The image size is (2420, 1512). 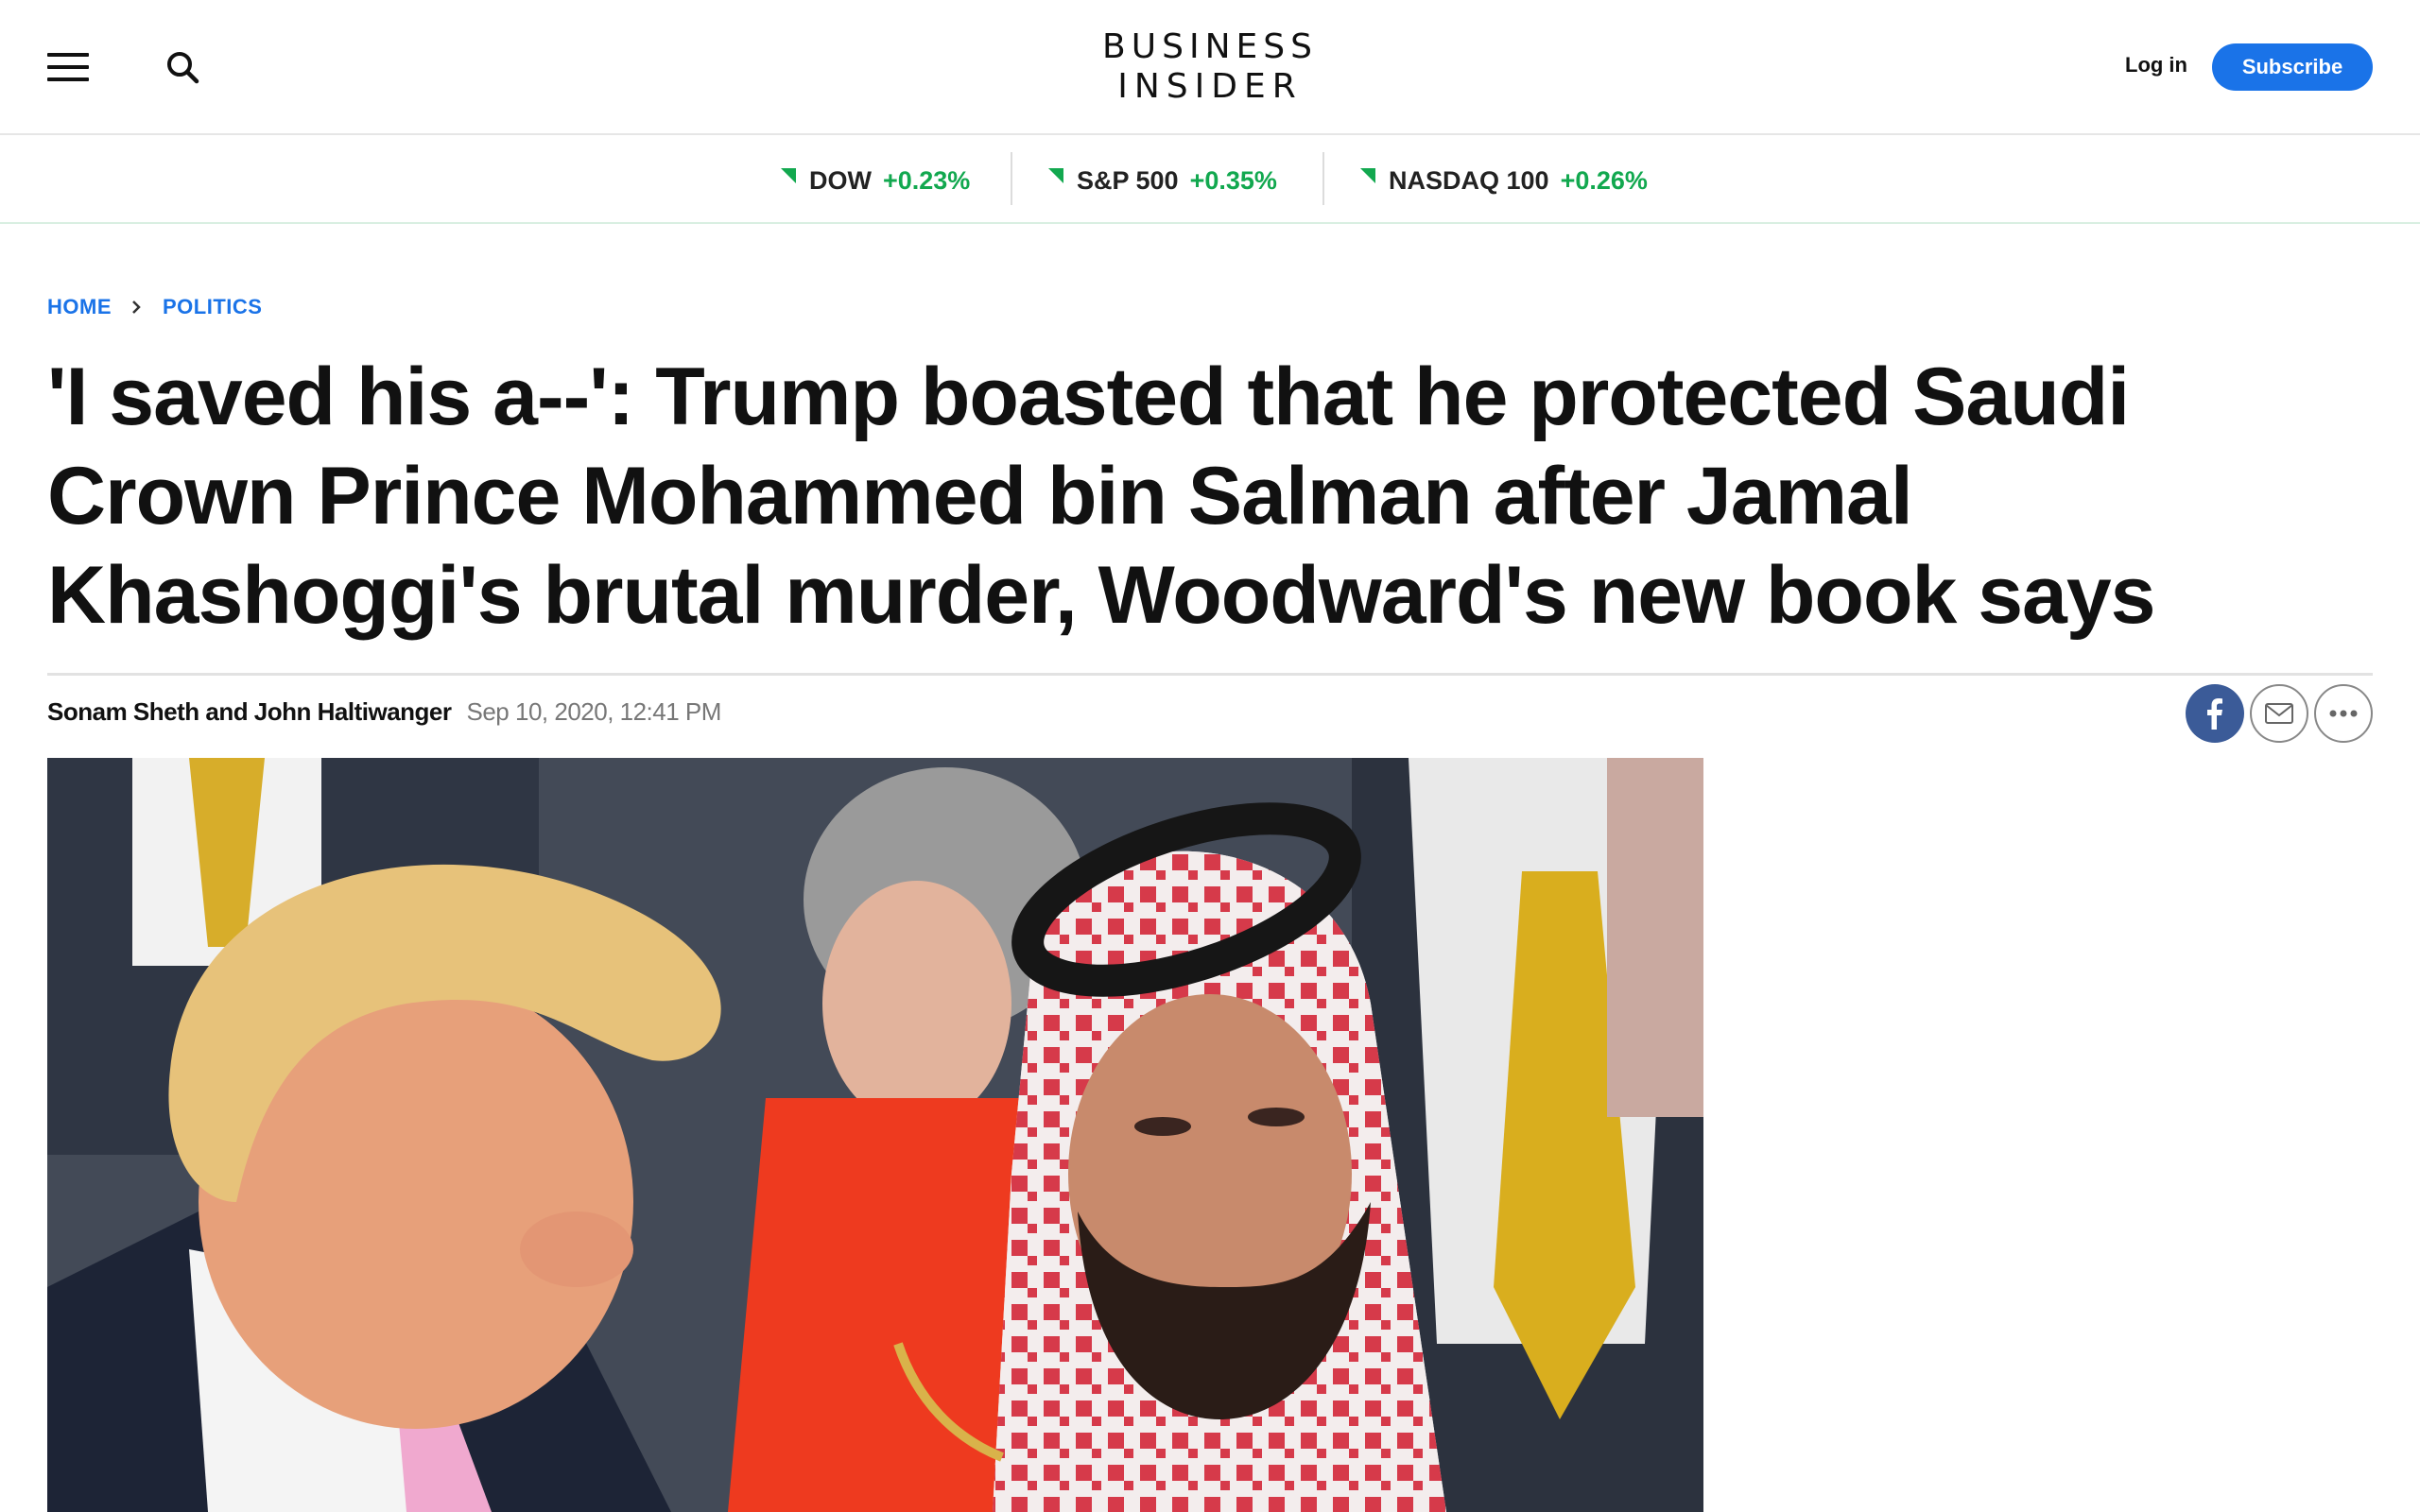 What do you see at coordinates (875, 180) in the screenshot?
I see `ticker-dow: DOW +0.23%` at bounding box center [875, 180].